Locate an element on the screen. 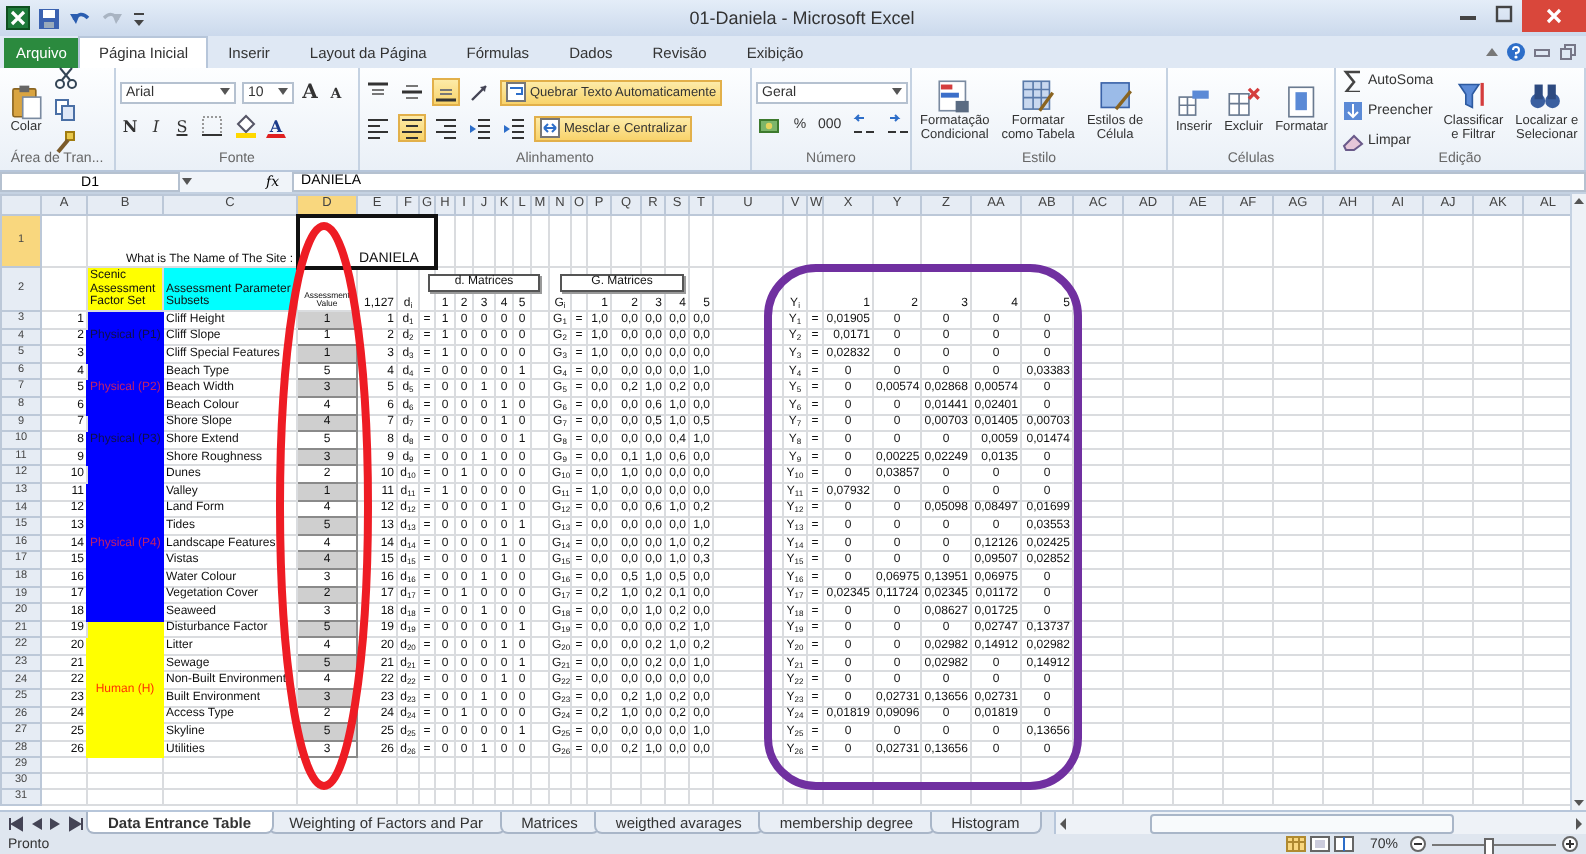 The width and height of the screenshot is (1586, 854). close-button is located at coordinates (1554, 16).